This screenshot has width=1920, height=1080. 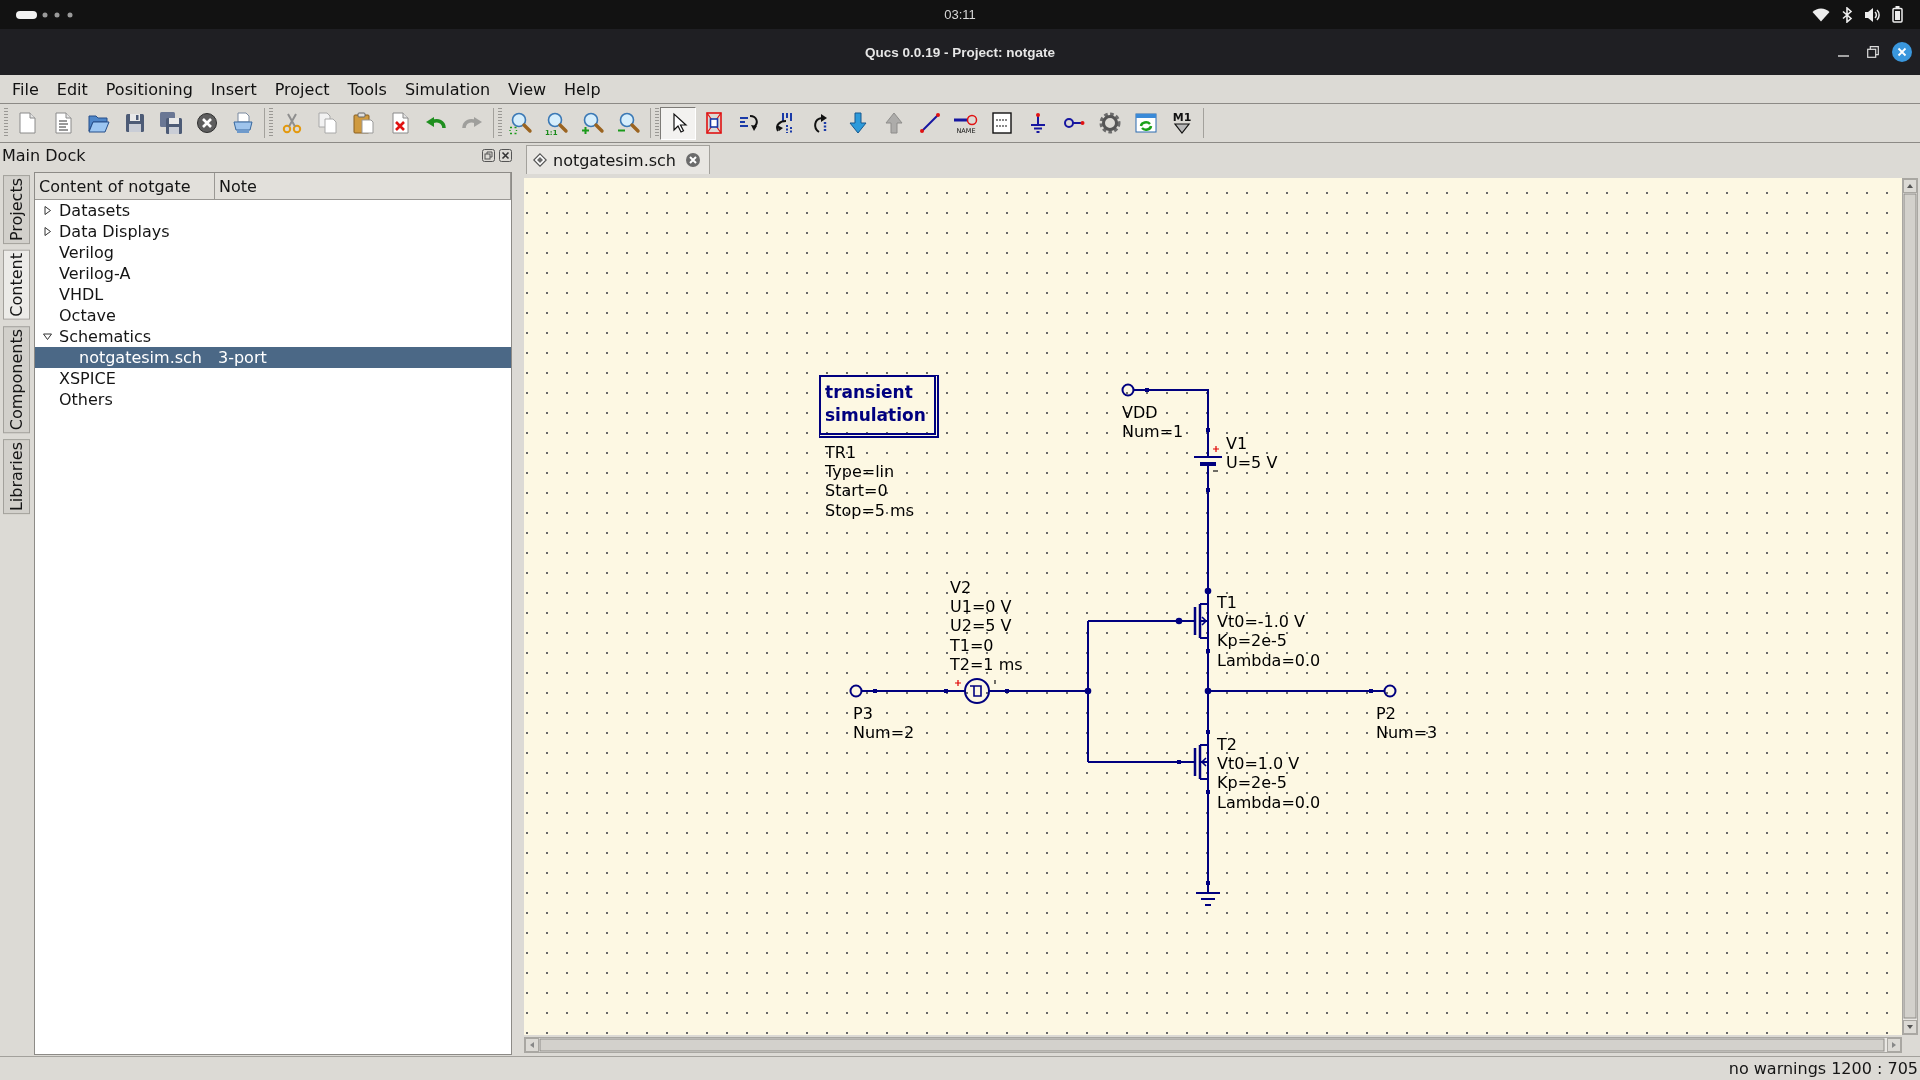 I want to click on printer-icon, so click(x=243, y=123).